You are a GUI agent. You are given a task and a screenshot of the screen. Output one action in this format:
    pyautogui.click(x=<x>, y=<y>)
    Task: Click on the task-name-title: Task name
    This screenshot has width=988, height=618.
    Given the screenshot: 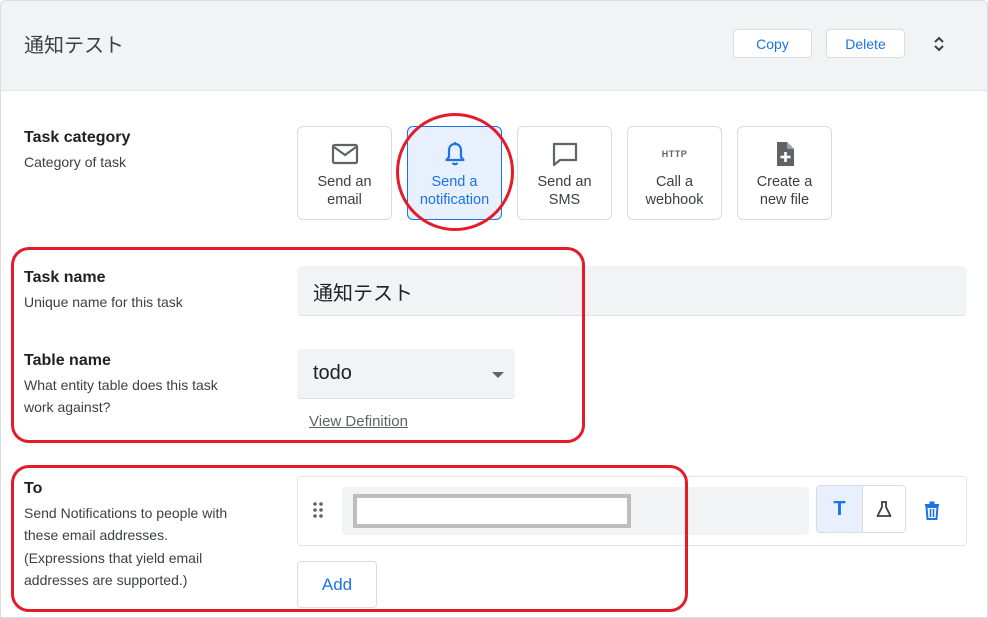 What is the action you would take?
    pyautogui.click(x=65, y=277)
    